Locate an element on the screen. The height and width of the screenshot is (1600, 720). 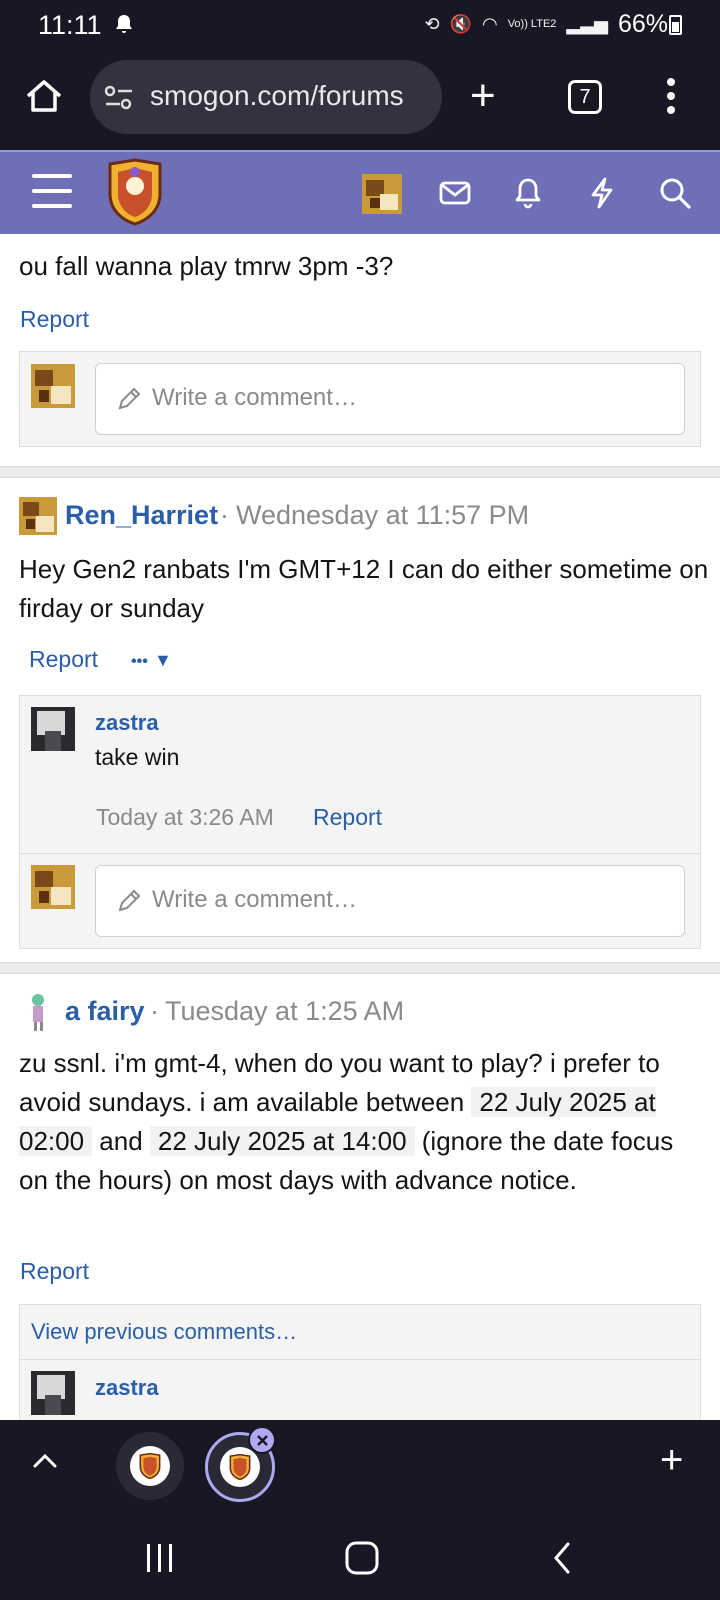
more-options-button: ••• ▼ is located at coordinates (151, 659).